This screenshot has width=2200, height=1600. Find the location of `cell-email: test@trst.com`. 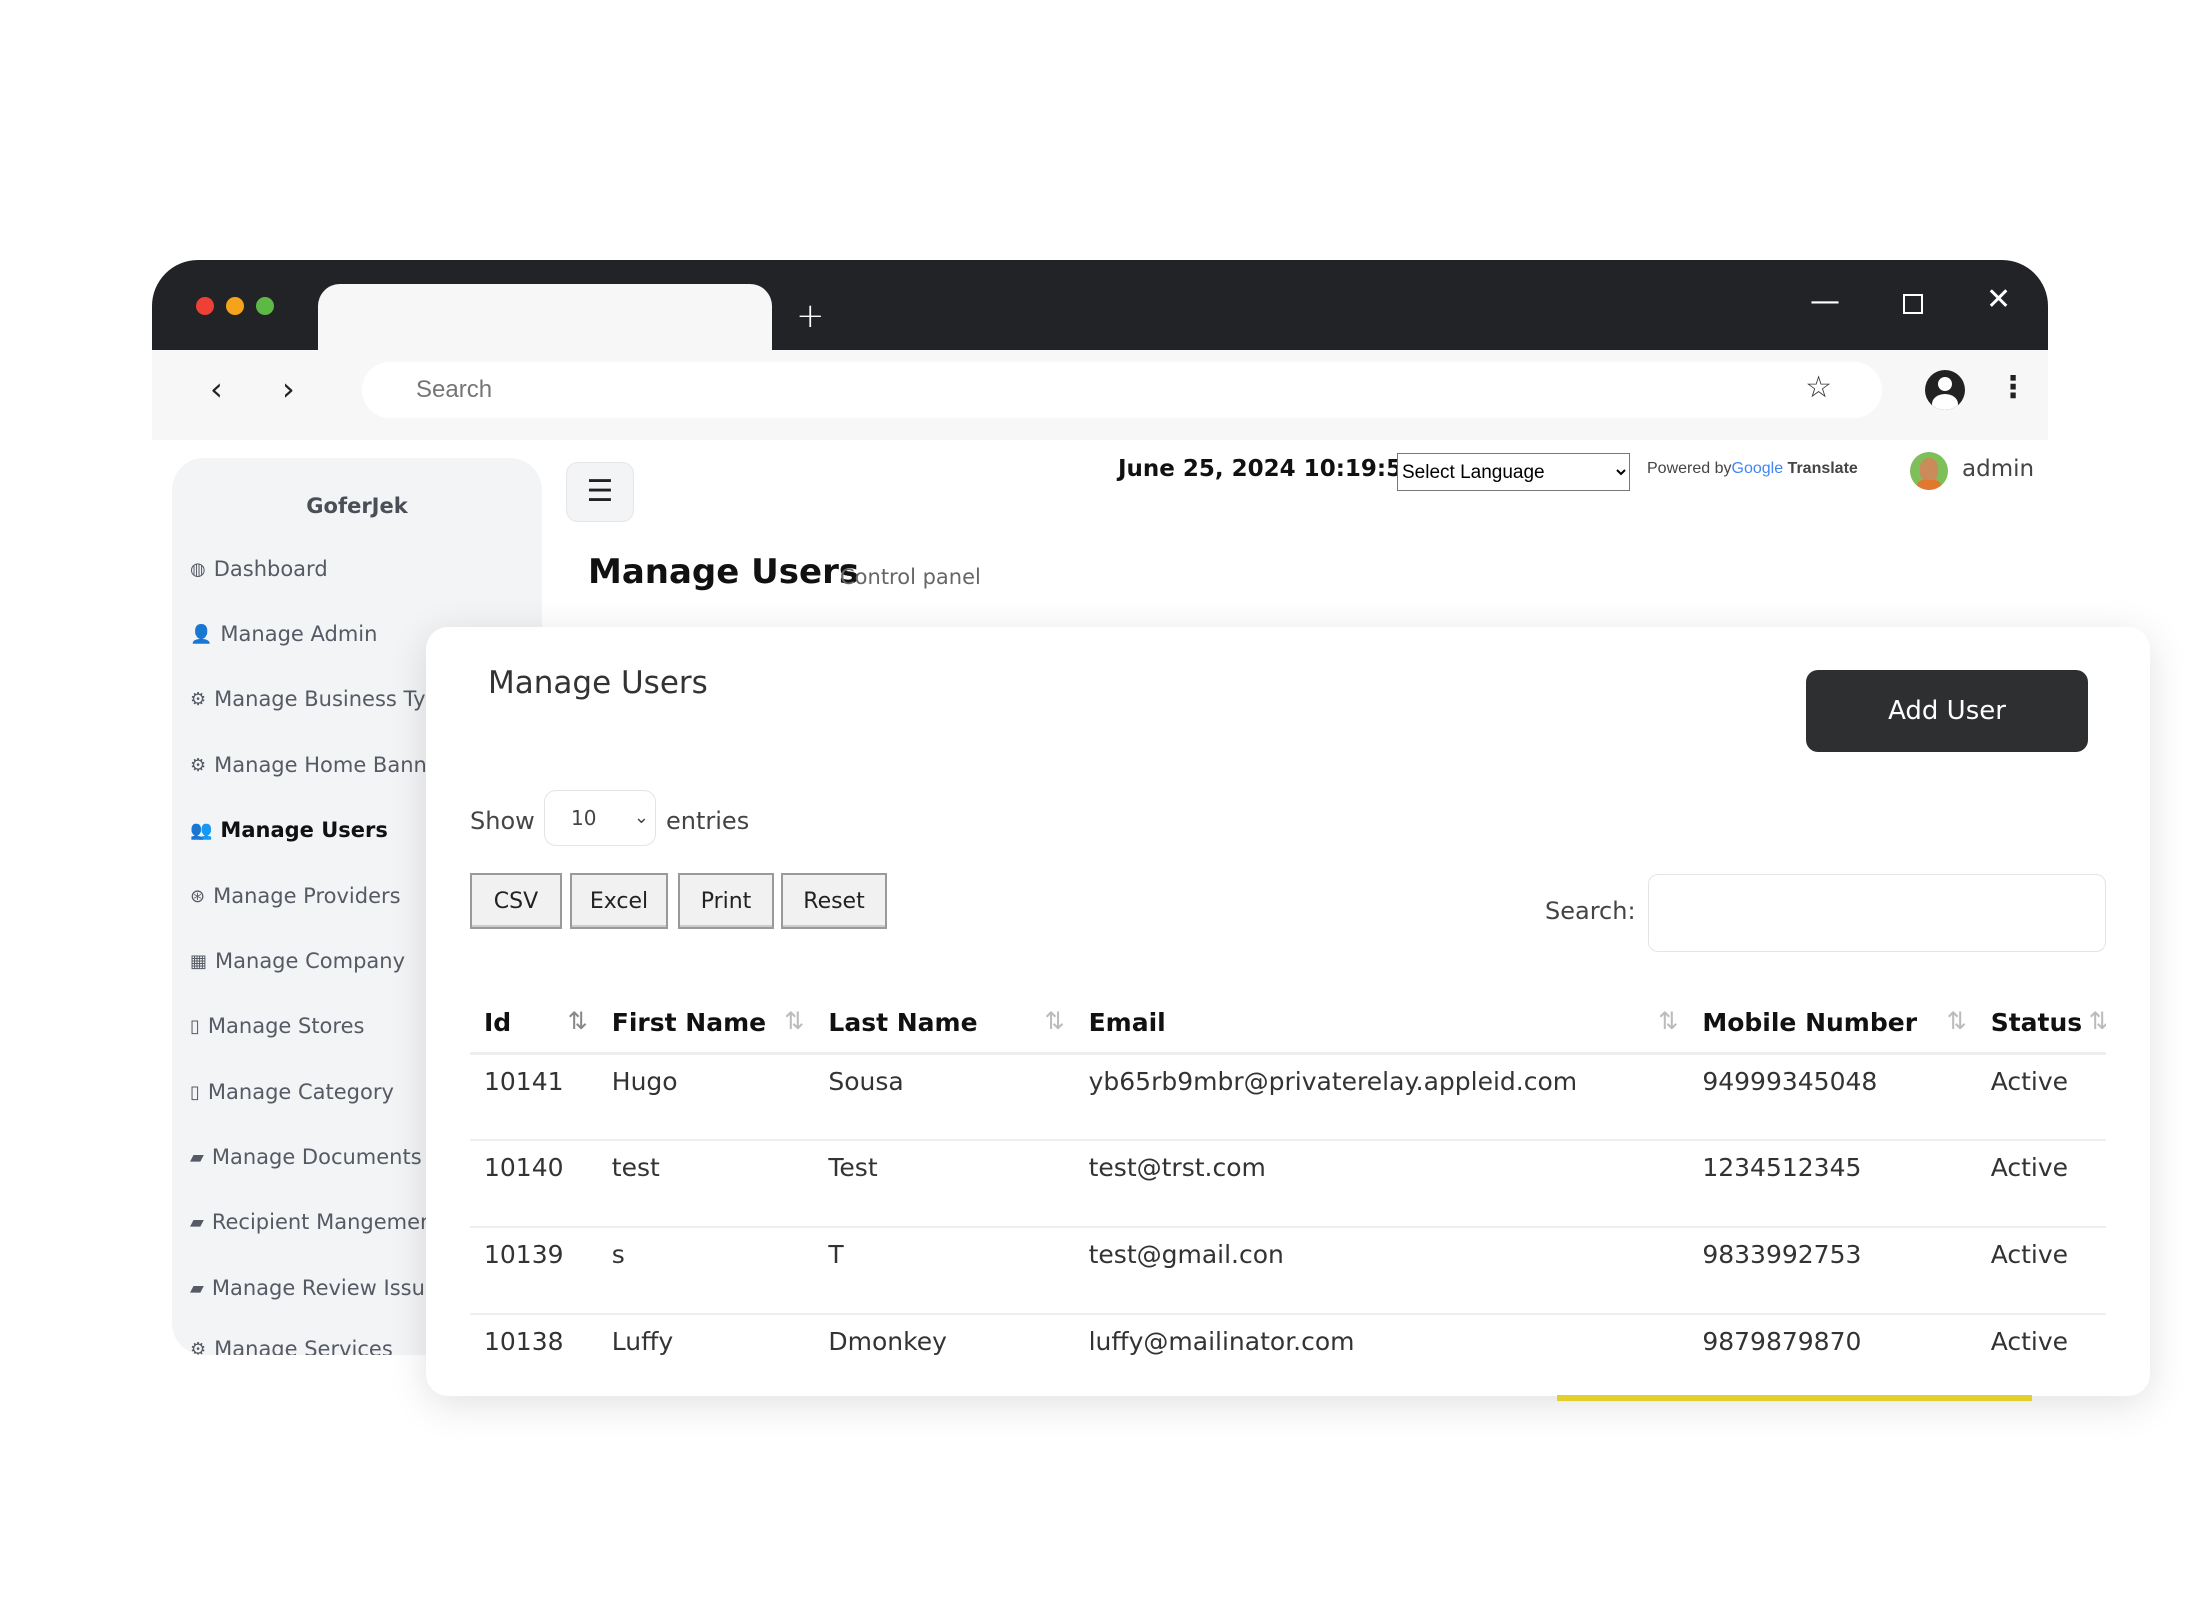

cell-email: test@trst.com is located at coordinates (1381, 1184).